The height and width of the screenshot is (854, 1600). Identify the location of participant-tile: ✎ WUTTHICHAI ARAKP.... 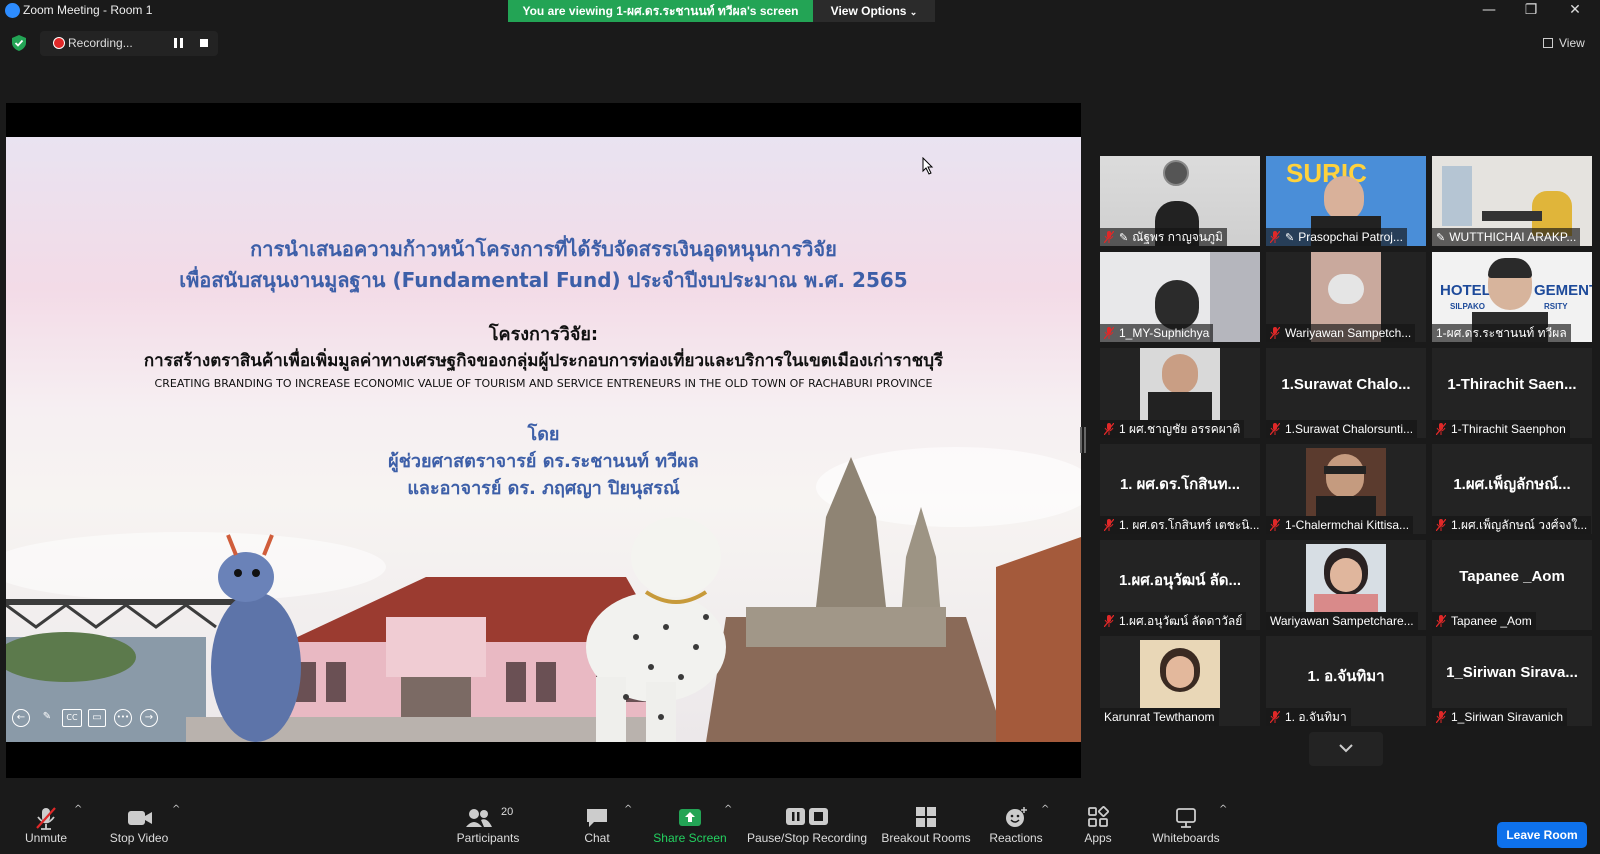
(1512, 201).